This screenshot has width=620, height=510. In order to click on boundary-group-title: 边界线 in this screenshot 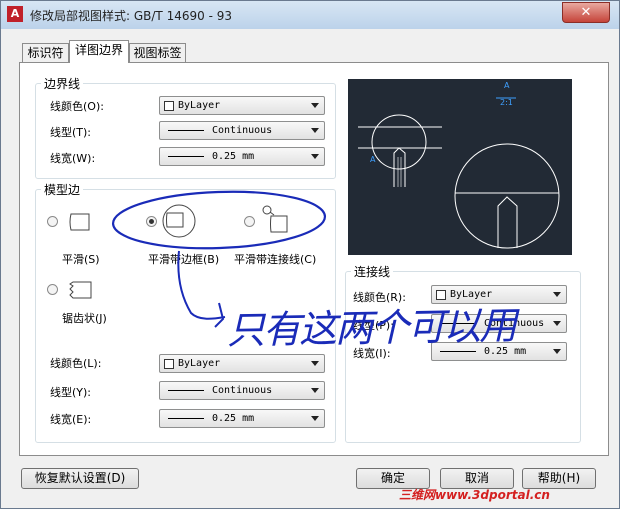, I will do `click(62, 83)`.